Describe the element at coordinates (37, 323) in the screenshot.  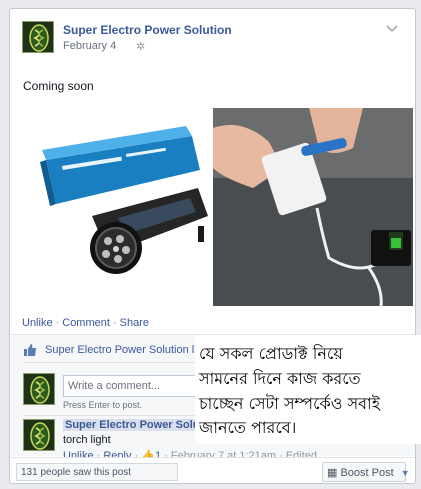
I see `unlike-link: Unlike` at that location.